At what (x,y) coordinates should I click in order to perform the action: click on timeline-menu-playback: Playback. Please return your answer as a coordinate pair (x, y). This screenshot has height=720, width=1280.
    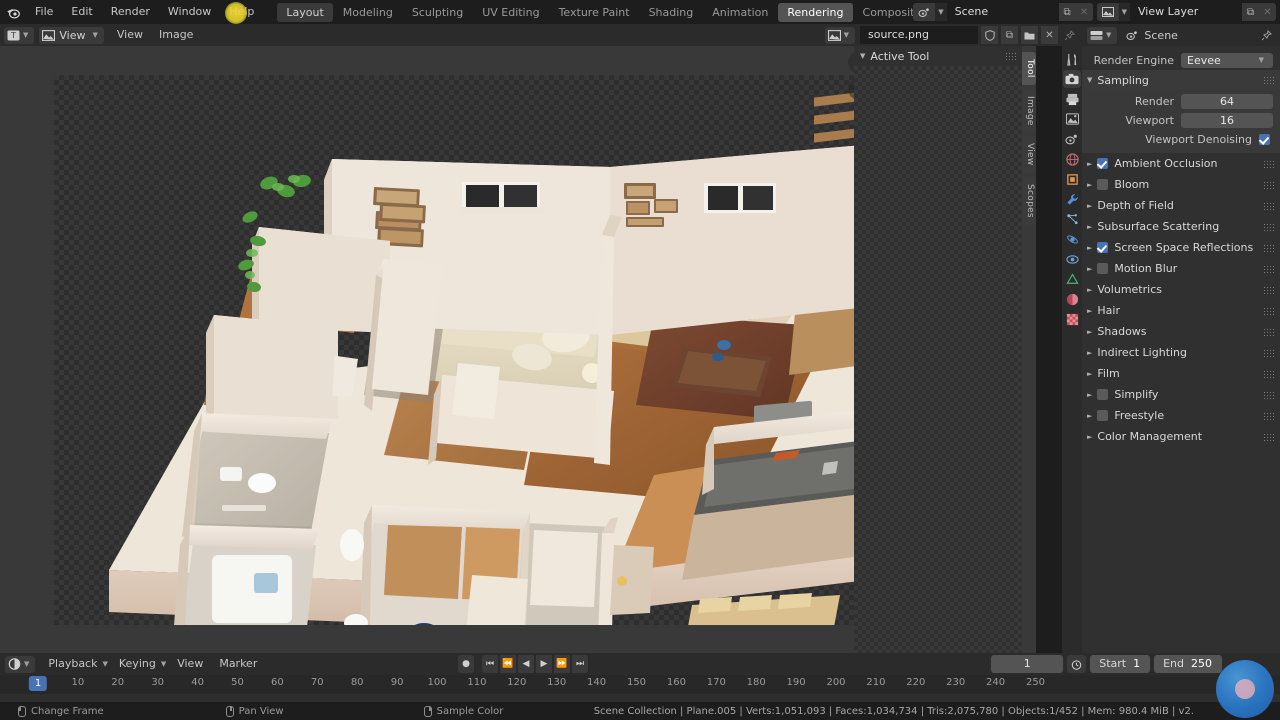
    Looking at the image, I should click on (72, 664).